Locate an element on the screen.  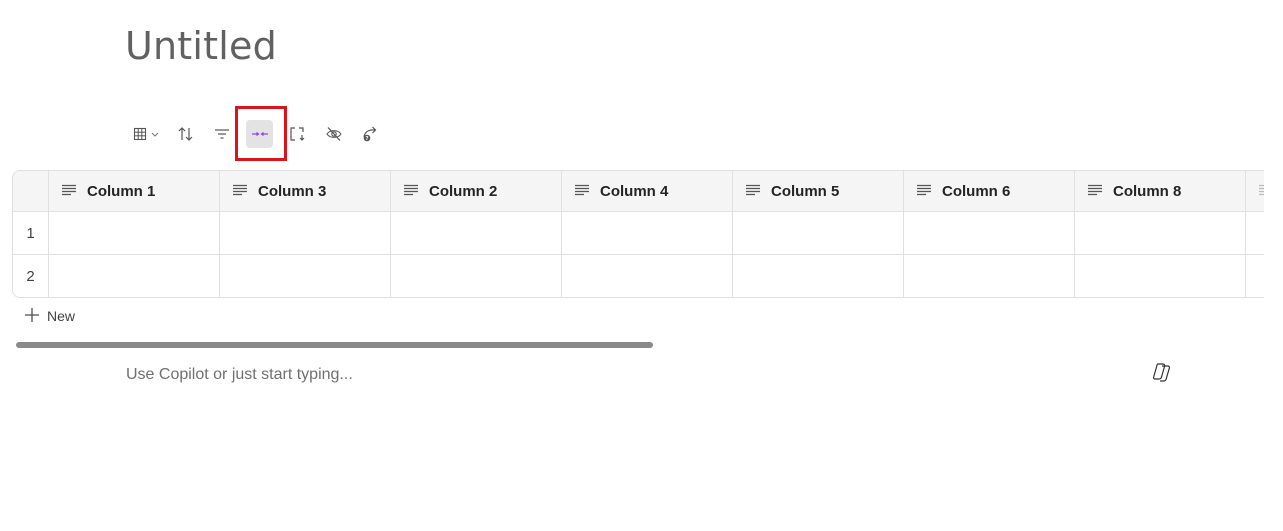
row-number-header is located at coordinates (31, 191).